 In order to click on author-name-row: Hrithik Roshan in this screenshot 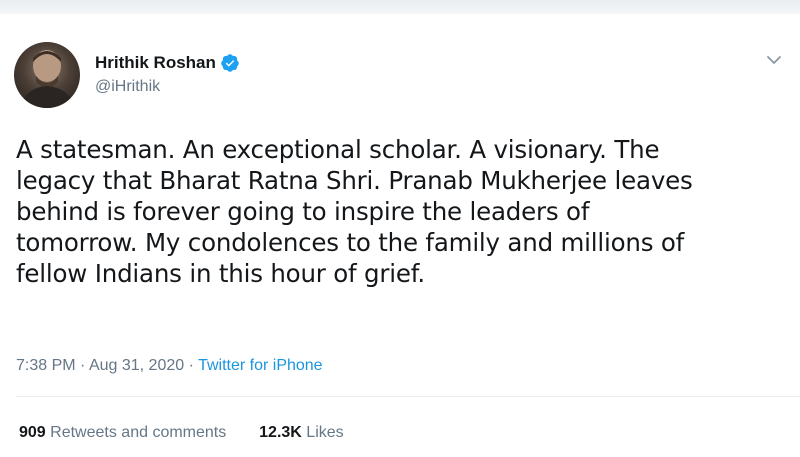, I will do `click(167, 63)`.